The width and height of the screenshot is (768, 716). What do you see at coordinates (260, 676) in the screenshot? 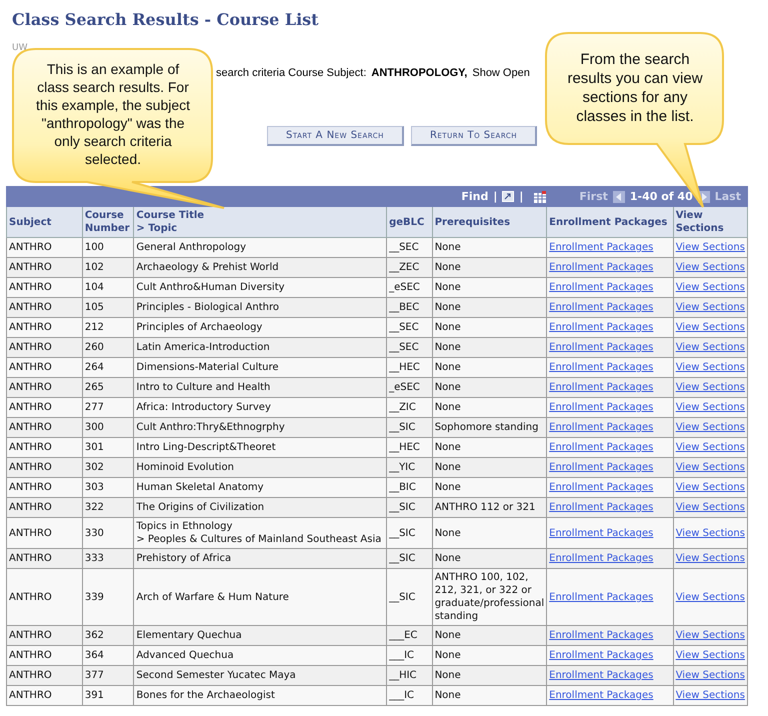
I see `table-cell: Second Semester Yucatec Maya` at bounding box center [260, 676].